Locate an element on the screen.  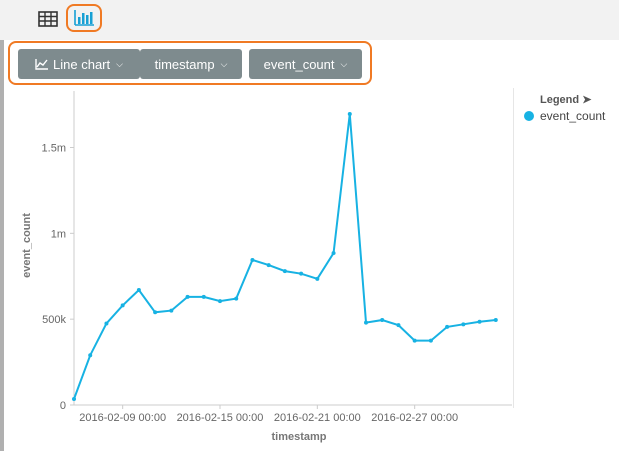
table-icon is located at coordinates (48, 19).